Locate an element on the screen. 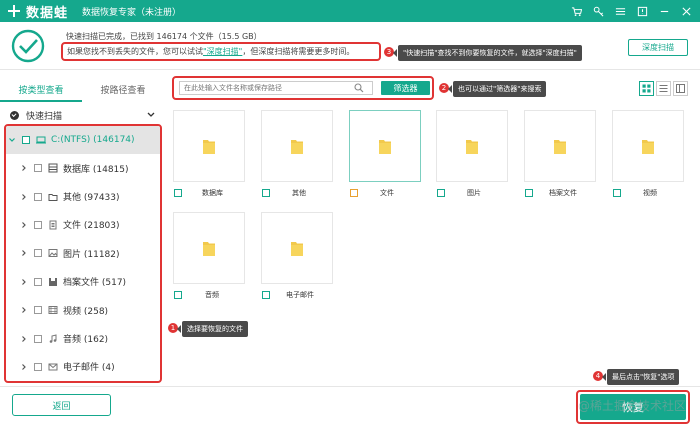 The height and width of the screenshot is (430, 700). file-card-database is located at coordinates (209, 146).